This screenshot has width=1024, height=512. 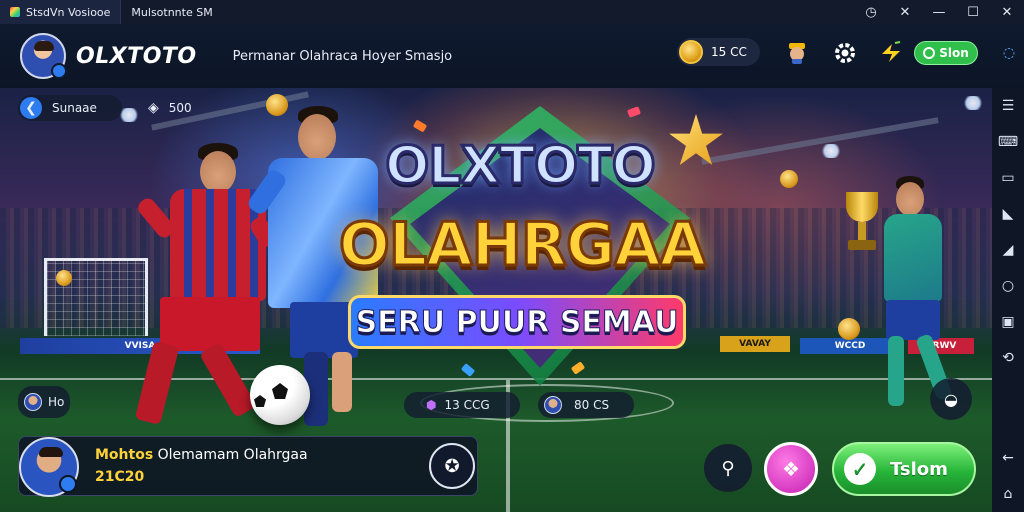 I want to click on menu-icon: ☰, so click(x=1008, y=106).